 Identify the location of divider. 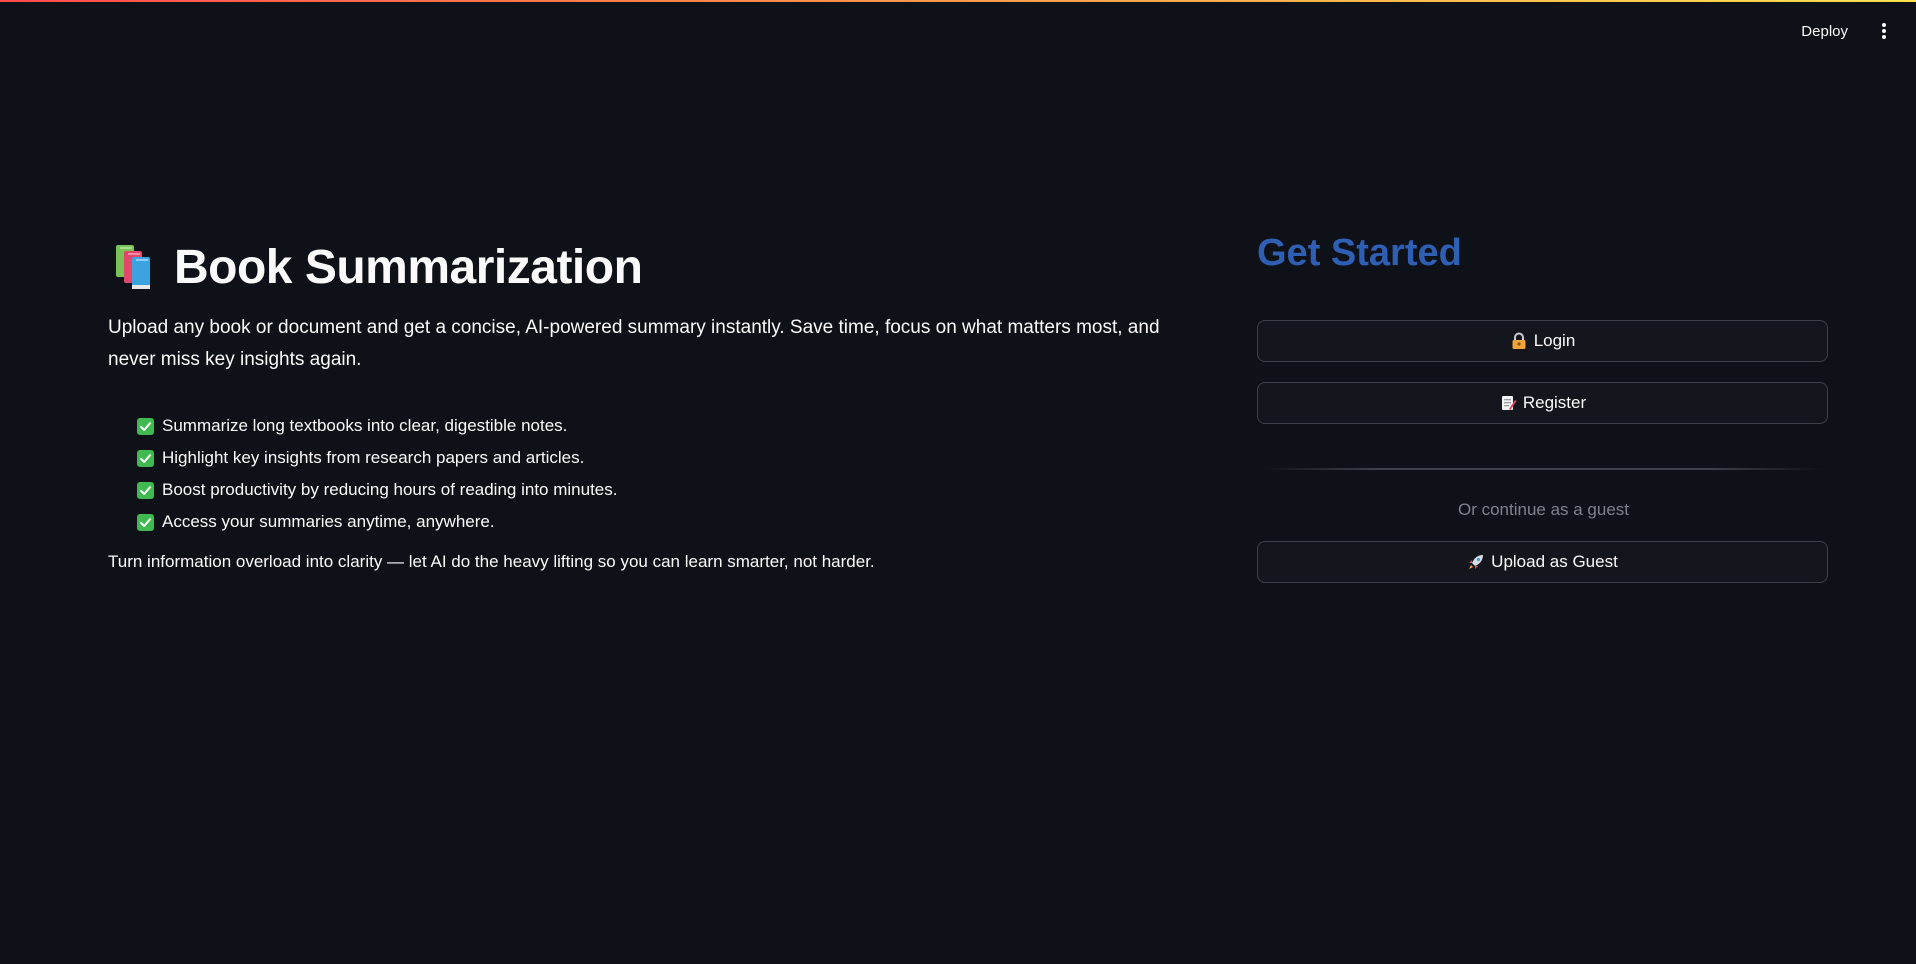
(1543, 469).